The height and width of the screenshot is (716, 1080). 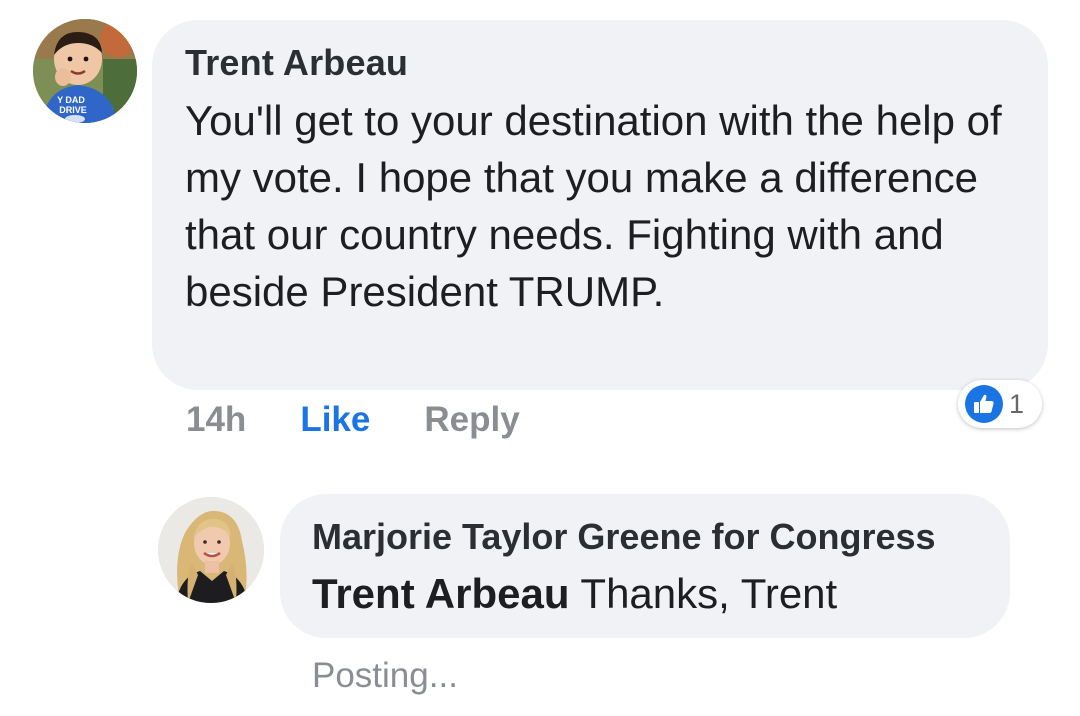 I want to click on comment-actions: 14h Like Reply, so click(x=353, y=420).